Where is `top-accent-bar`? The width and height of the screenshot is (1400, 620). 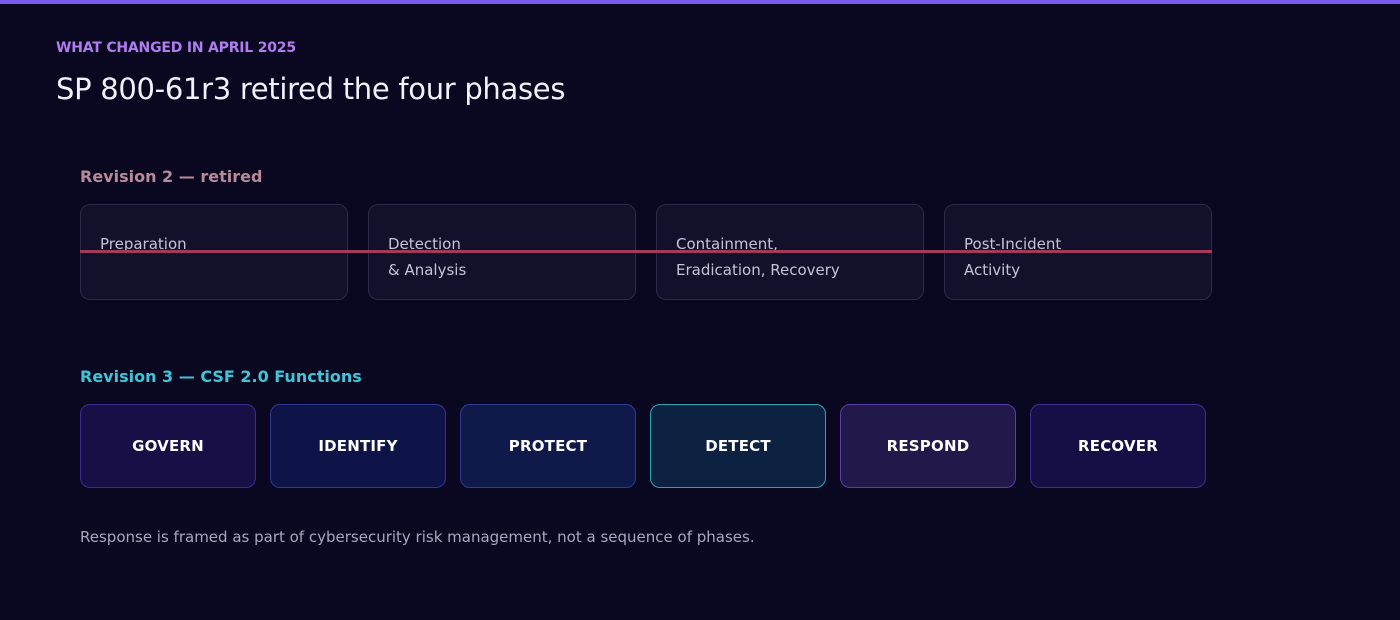 top-accent-bar is located at coordinates (700, 2).